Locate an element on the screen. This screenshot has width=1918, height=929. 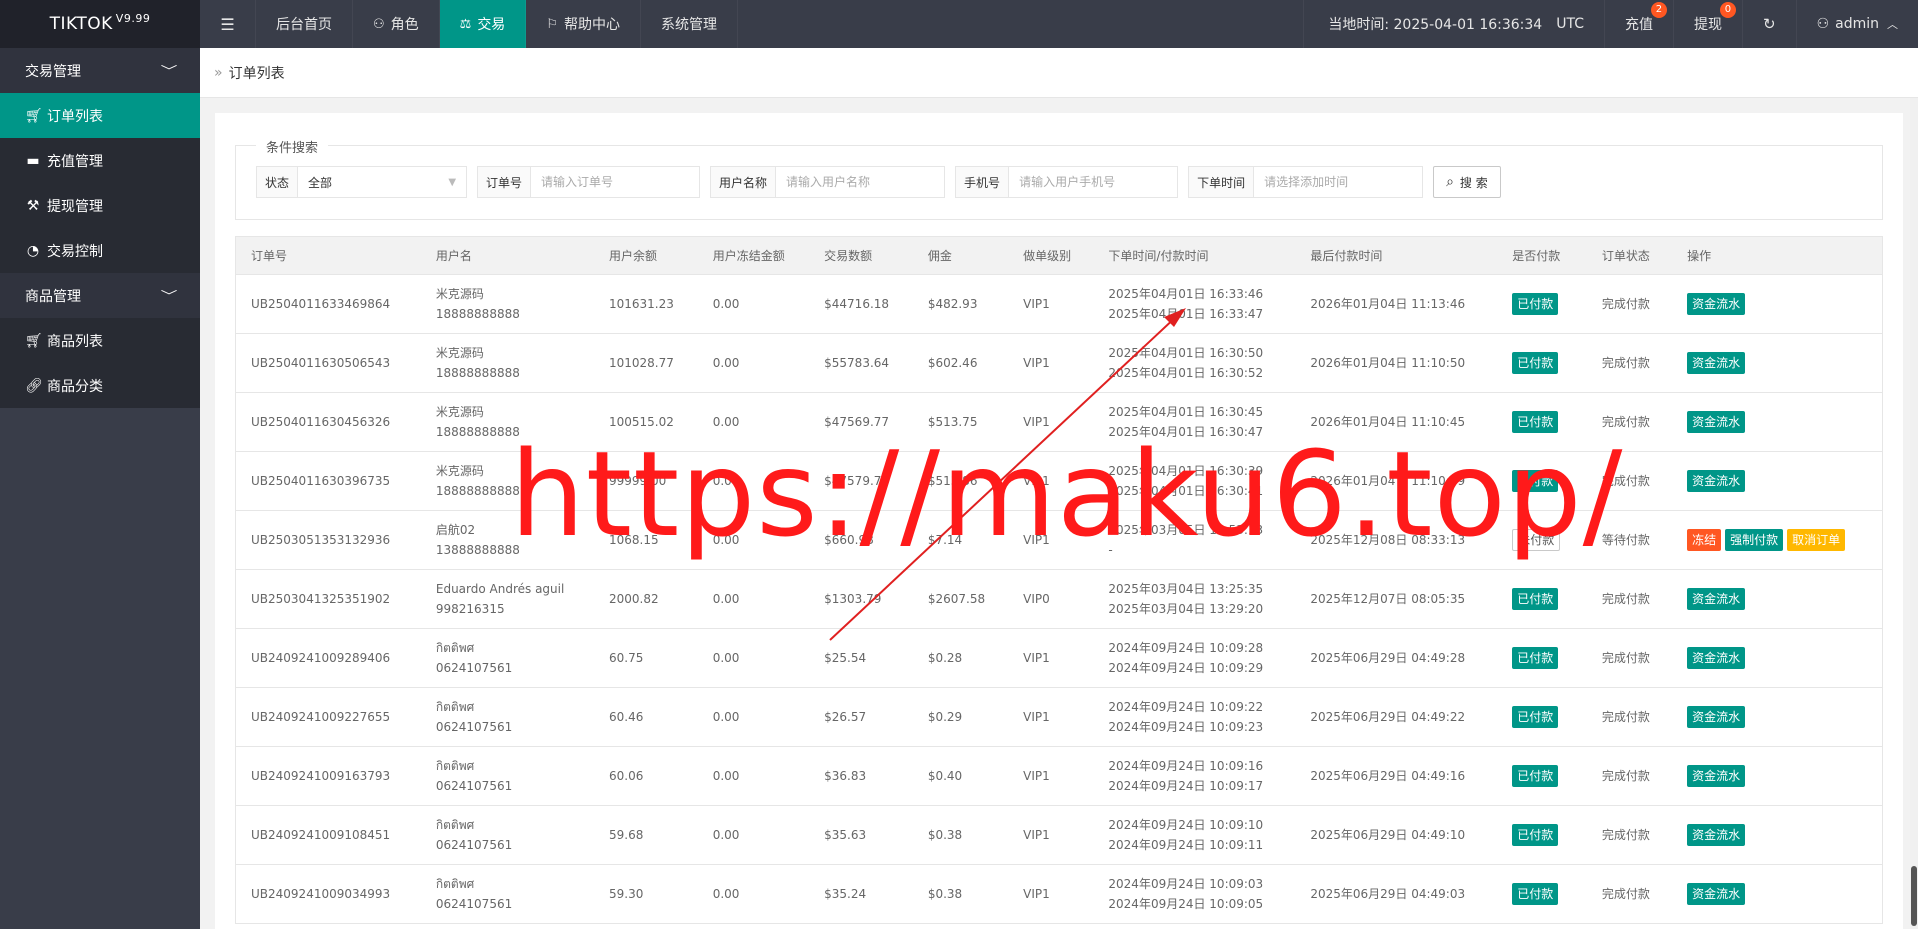
menu-toggle-icon: ☰ is located at coordinates (228, 24).